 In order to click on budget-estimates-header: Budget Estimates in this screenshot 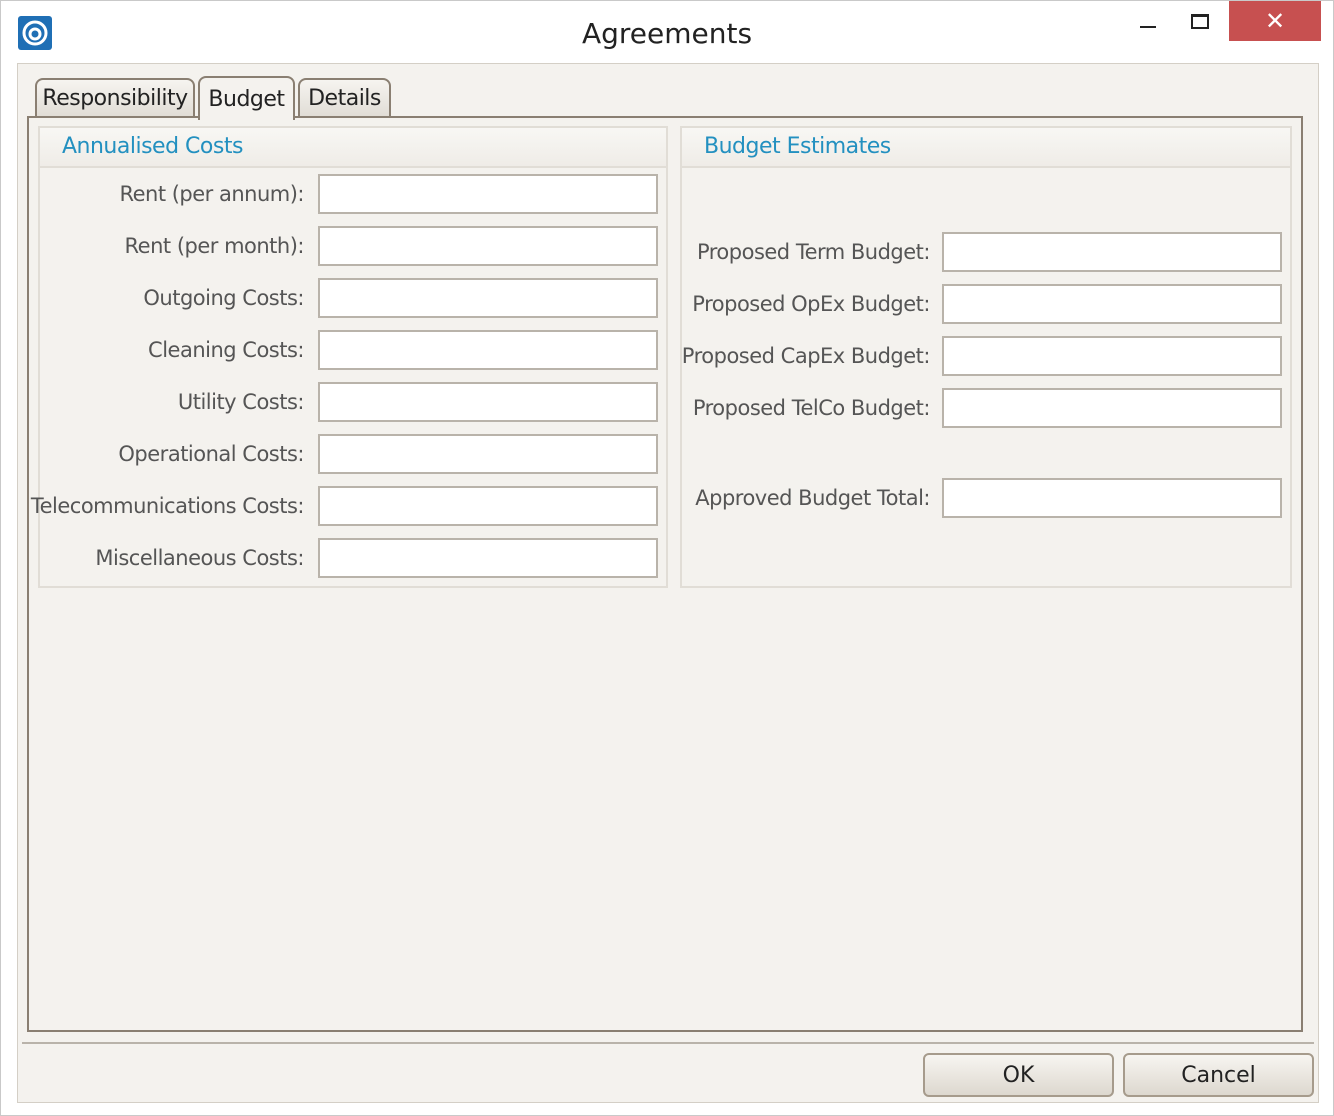, I will do `click(986, 148)`.